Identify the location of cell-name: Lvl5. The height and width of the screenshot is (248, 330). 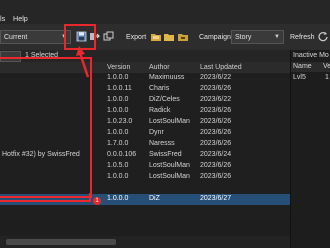
(299, 77).